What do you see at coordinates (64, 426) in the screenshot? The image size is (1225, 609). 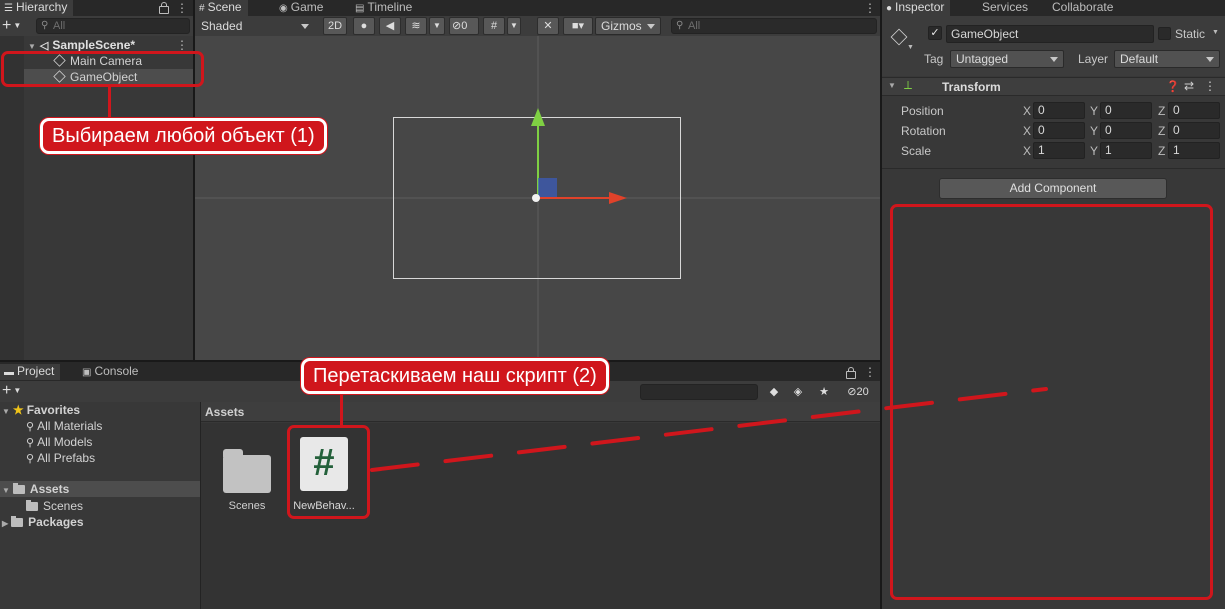 I see `tree-item-all-materials: ⚲ All Materials` at bounding box center [64, 426].